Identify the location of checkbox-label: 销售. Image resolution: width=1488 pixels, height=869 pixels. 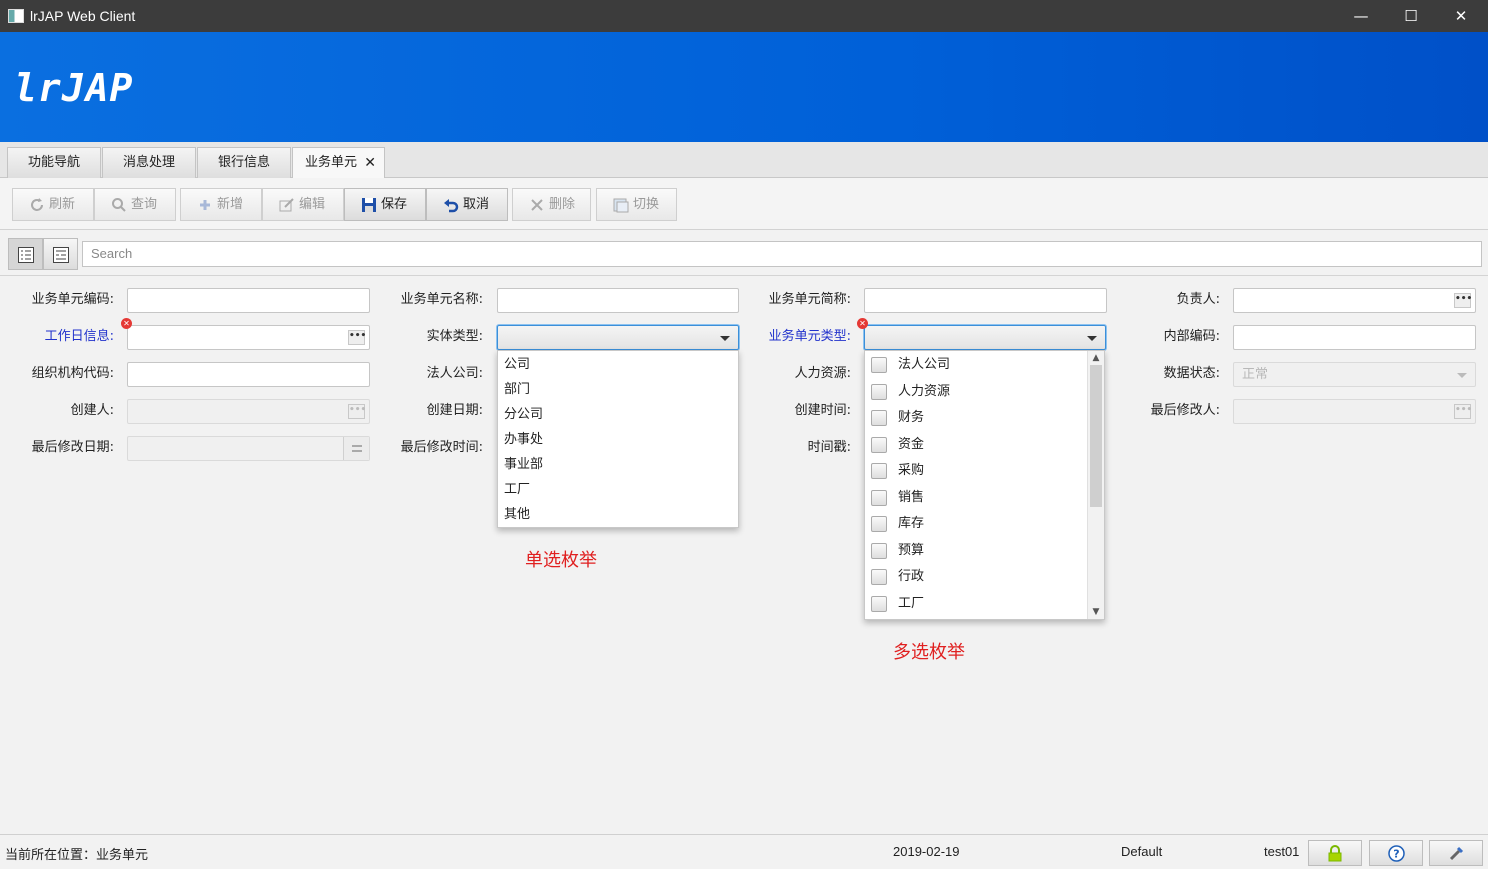
(911, 497).